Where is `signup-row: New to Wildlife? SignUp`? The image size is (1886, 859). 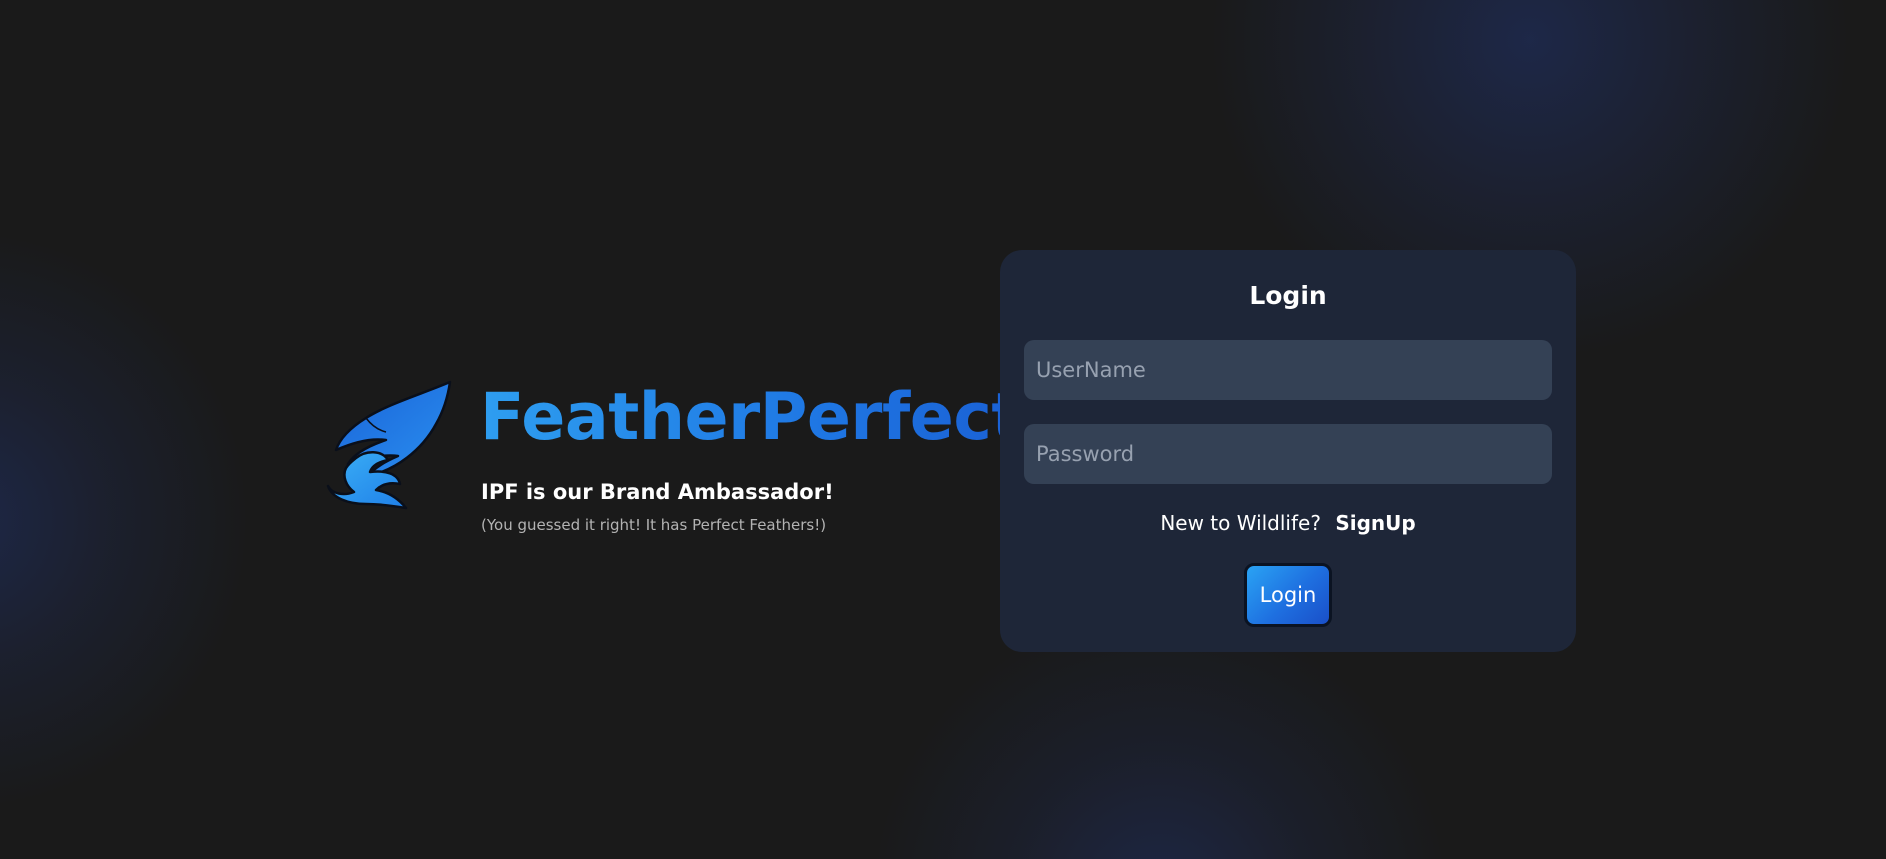 signup-row: New to Wildlife? SignUp is located at coordinates (1288, 523).